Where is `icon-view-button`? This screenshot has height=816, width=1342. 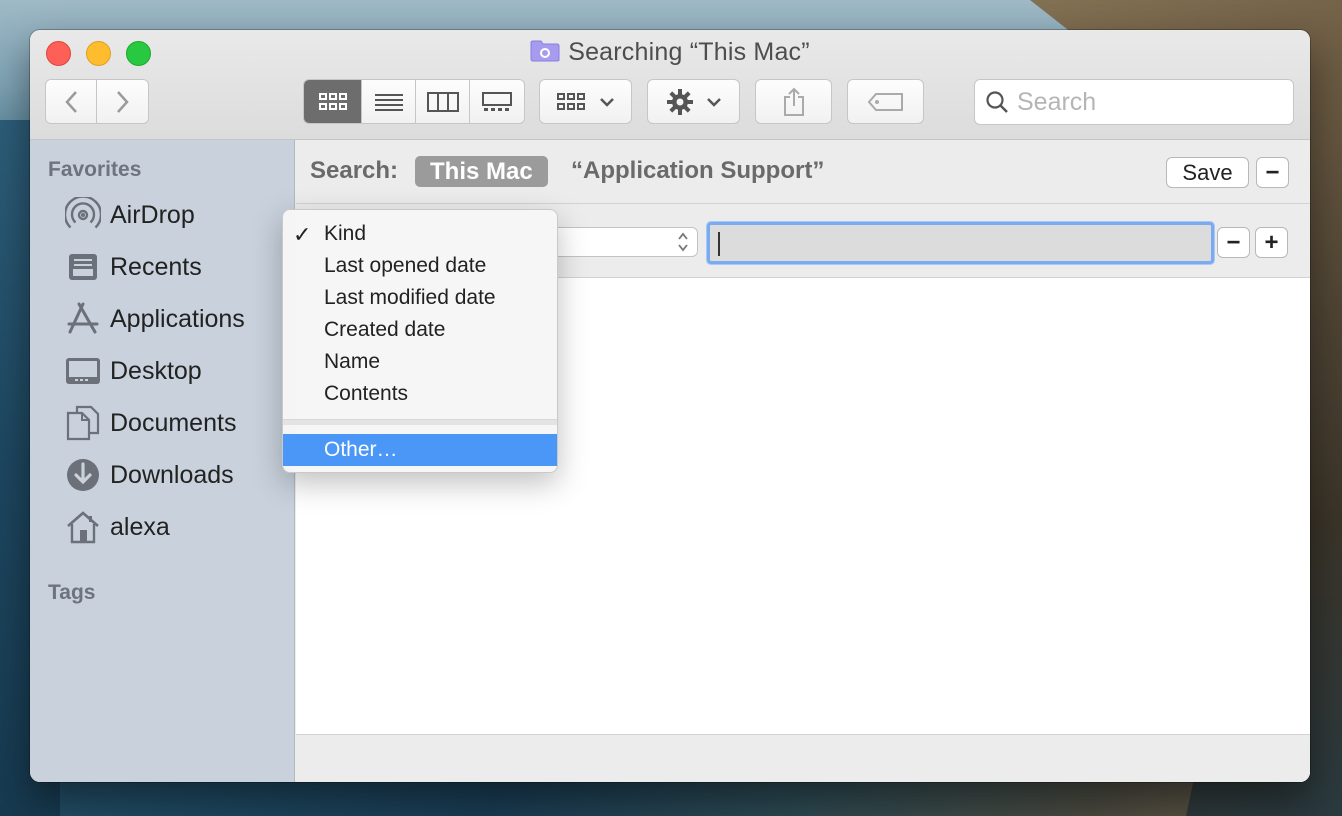
icon-view-button is located at coordinates (333, 101).